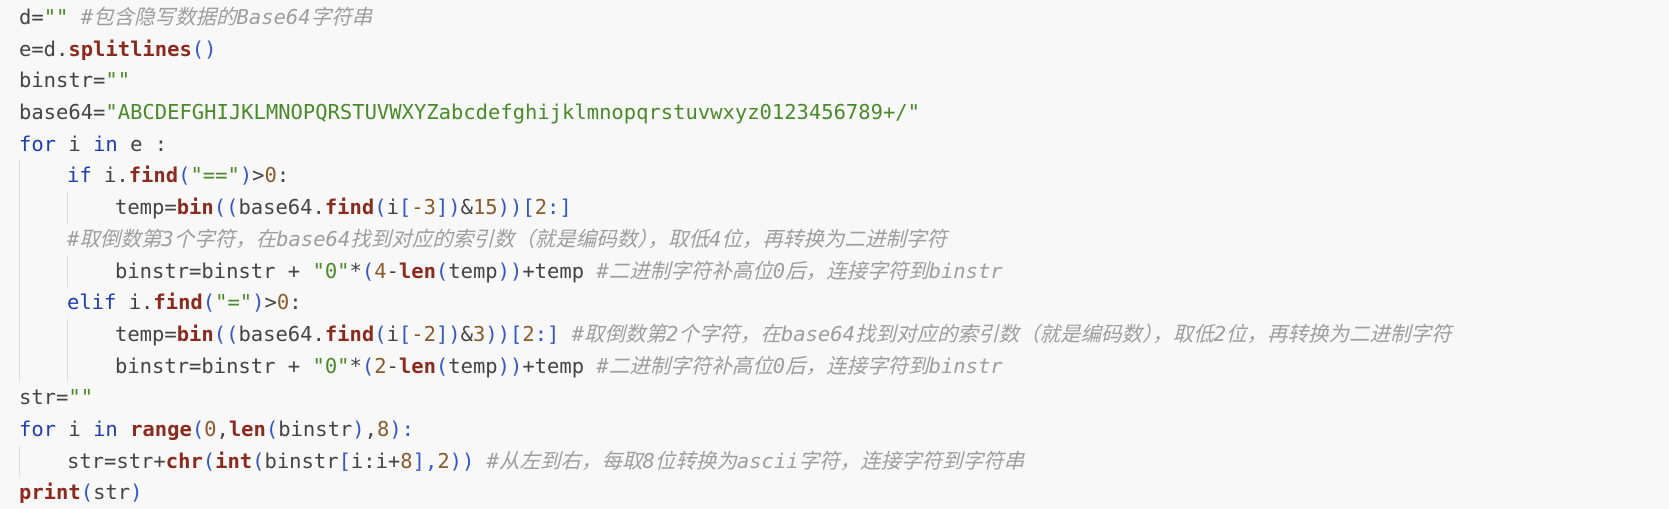  Describe the element at coordinates (247, 428) in the screenshot. I see `code-token: len` at that location.